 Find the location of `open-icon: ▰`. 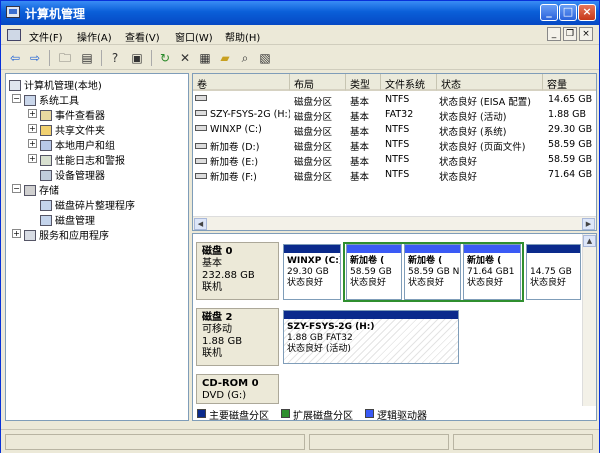

open-icon: ▰ is located at coordinates (225, 58).